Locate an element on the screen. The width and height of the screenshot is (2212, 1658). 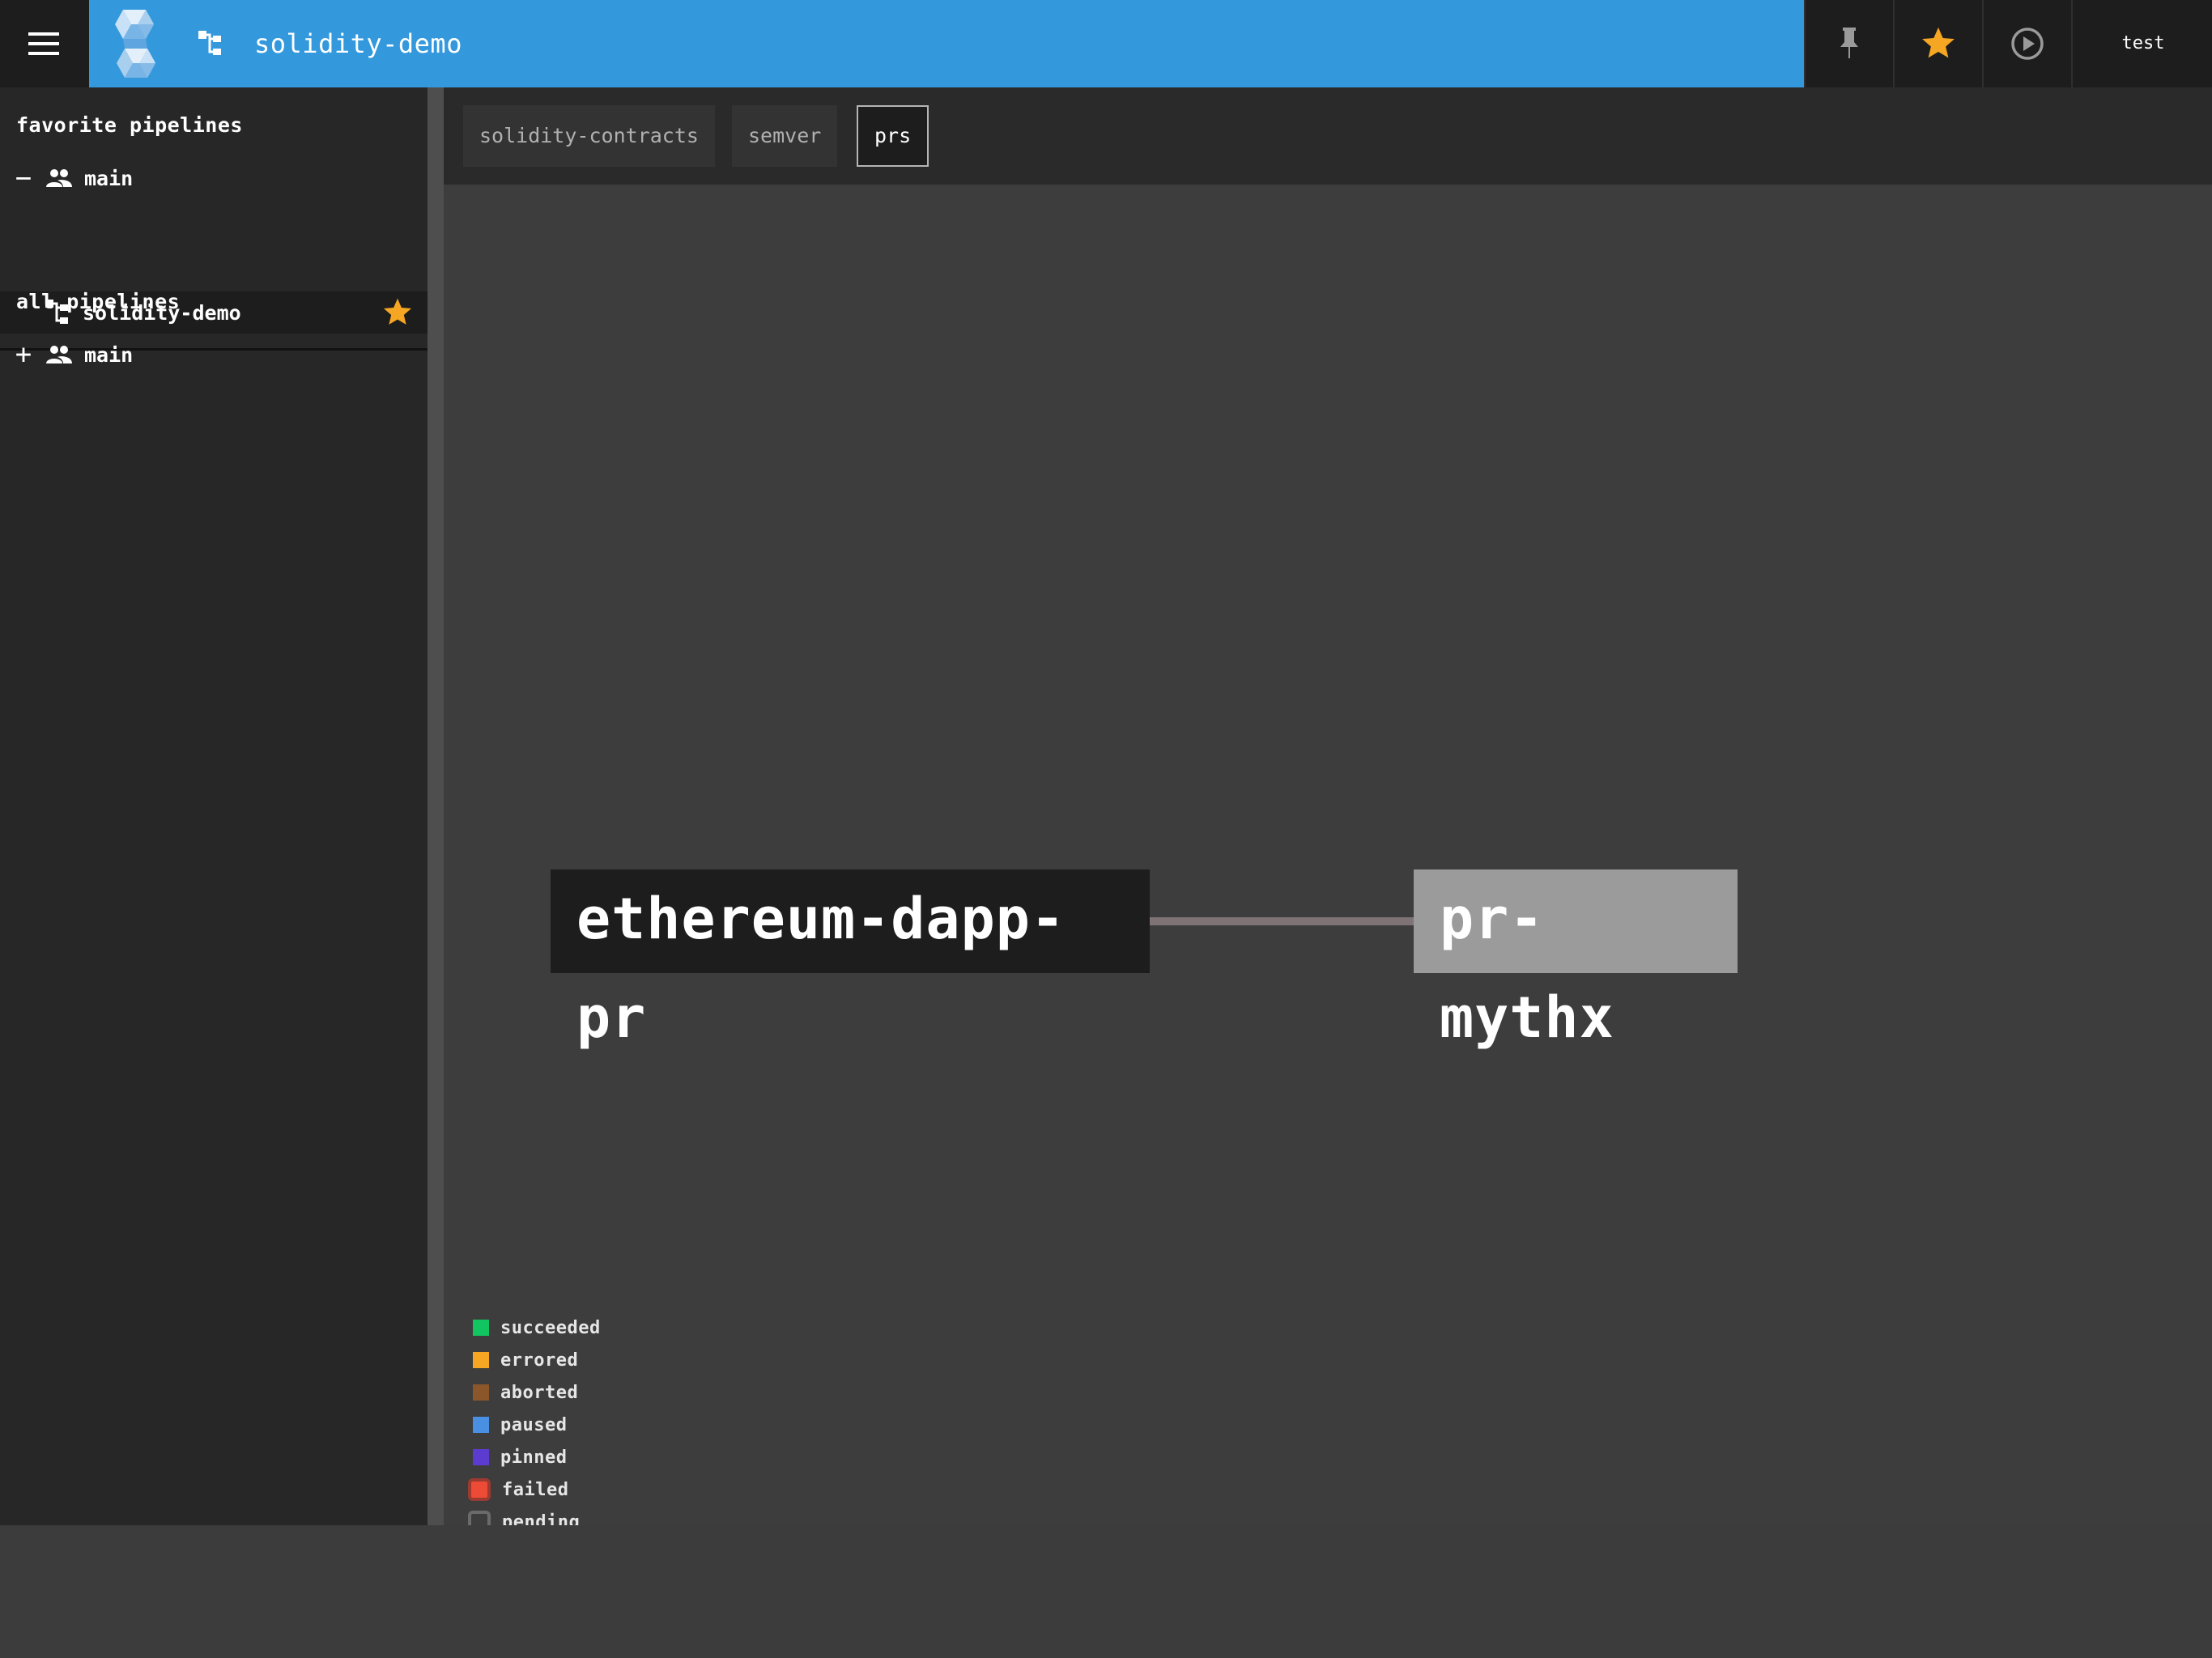
page-background is located at coordinates (1106, 1591).